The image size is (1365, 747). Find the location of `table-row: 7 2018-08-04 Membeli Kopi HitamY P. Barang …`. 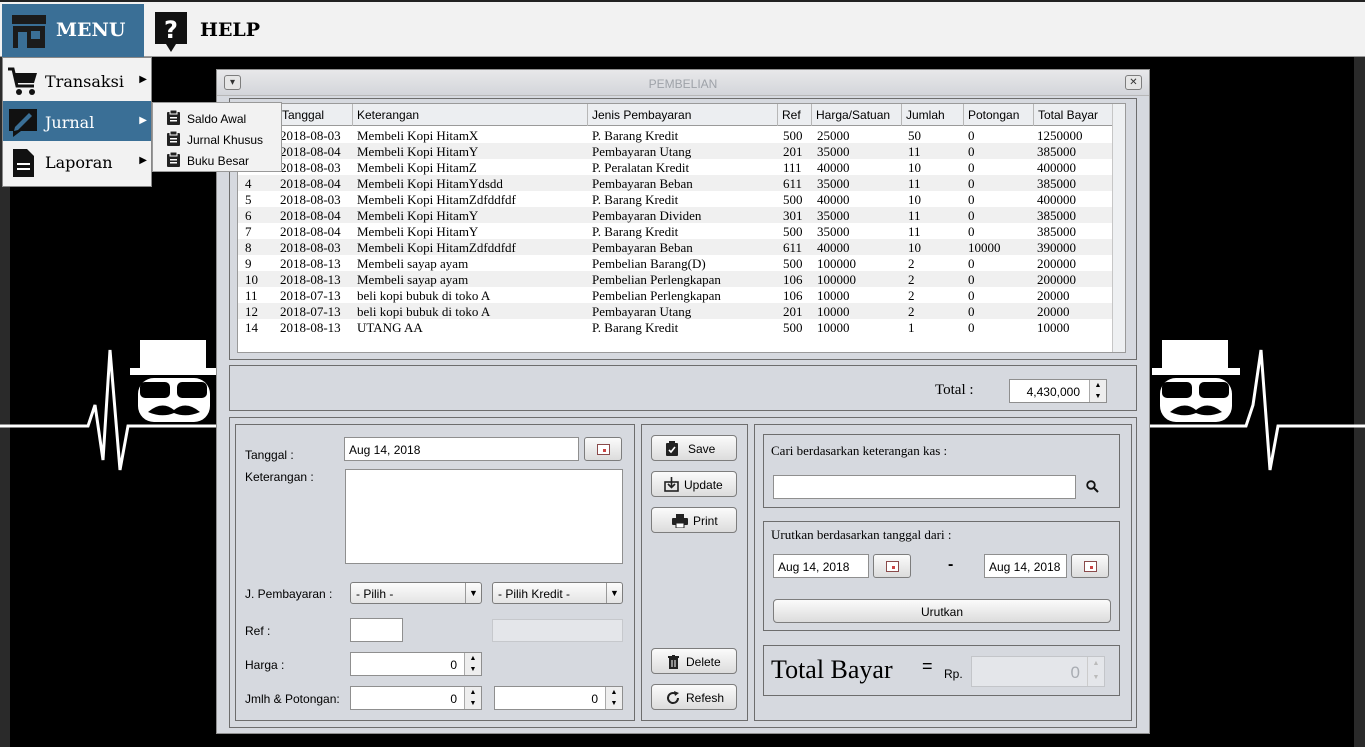

table-row: 7 2018-08-04 Membeli Kopi HitamY P. Barang … is located at coordinates (675, 231).